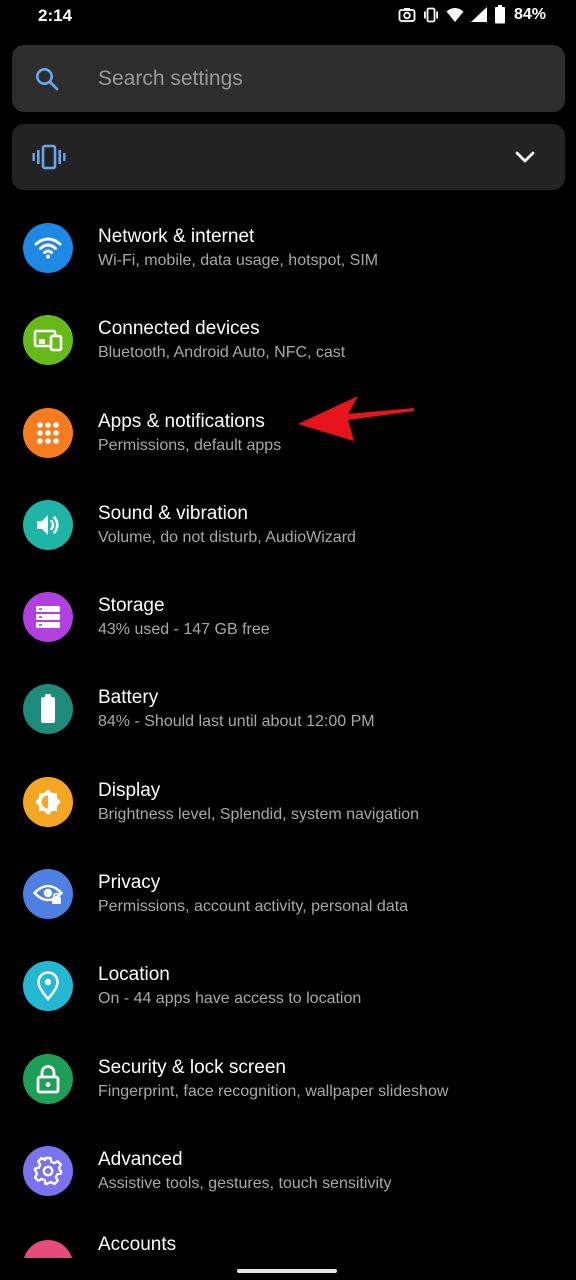  I want to click on signal-icon, so click(479, 15).